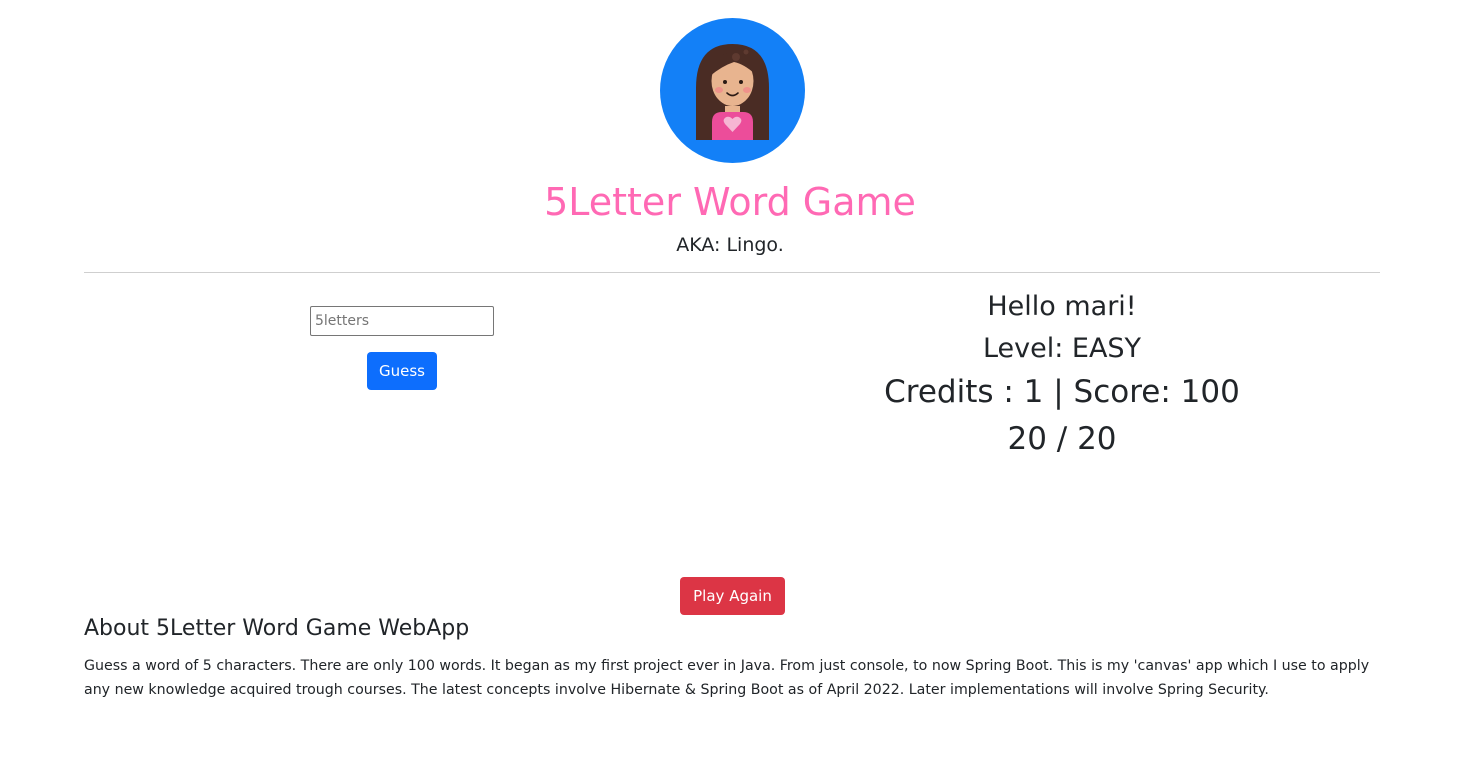 This screenshot has width=1460, height=766. What do you see at coordinates (1062, 306) in the screenshot?
I see `greeting-text: Hello mari!` at bounding box center [1062, 306].